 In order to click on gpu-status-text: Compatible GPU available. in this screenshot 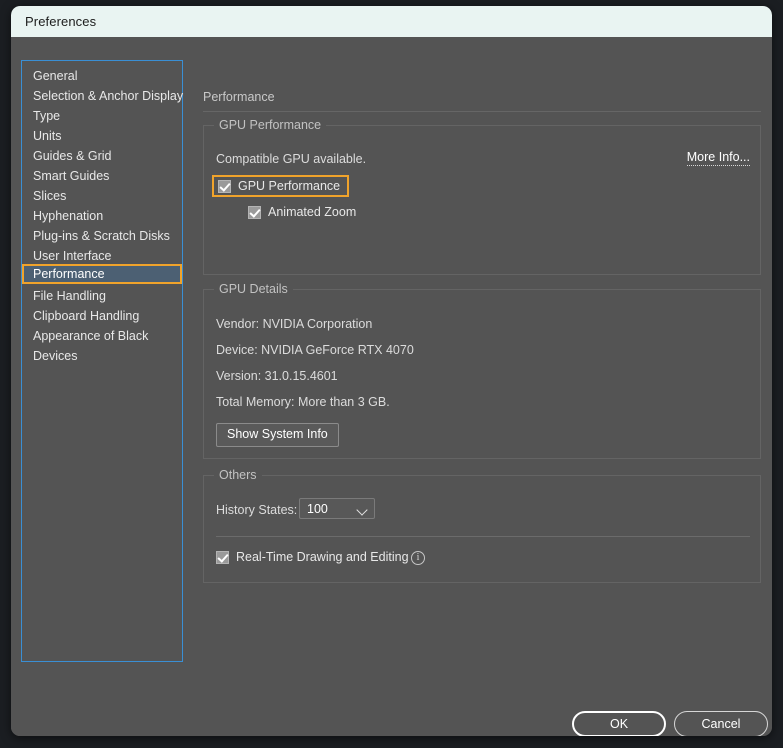, I will do `click(291, 159)`.